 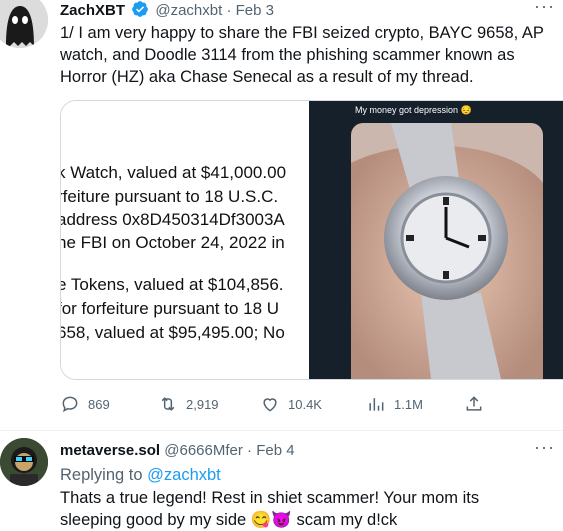 I want to click on photo-caption: My money got depression 😔, so click(x=413, y=110).